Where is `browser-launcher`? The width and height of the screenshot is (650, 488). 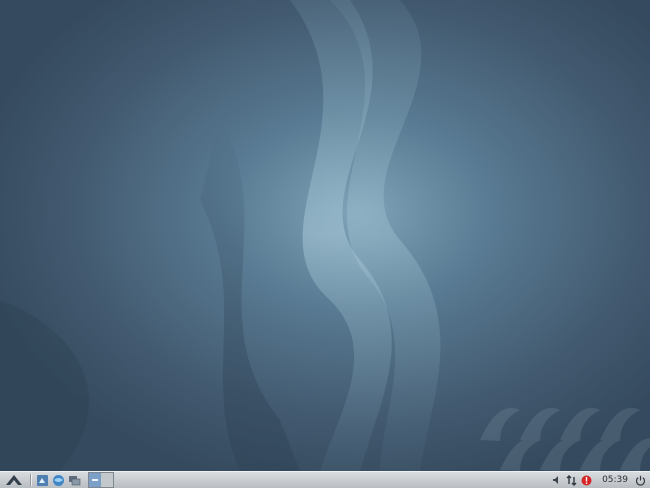 browser-launcher is located at coordinates (58, 480).